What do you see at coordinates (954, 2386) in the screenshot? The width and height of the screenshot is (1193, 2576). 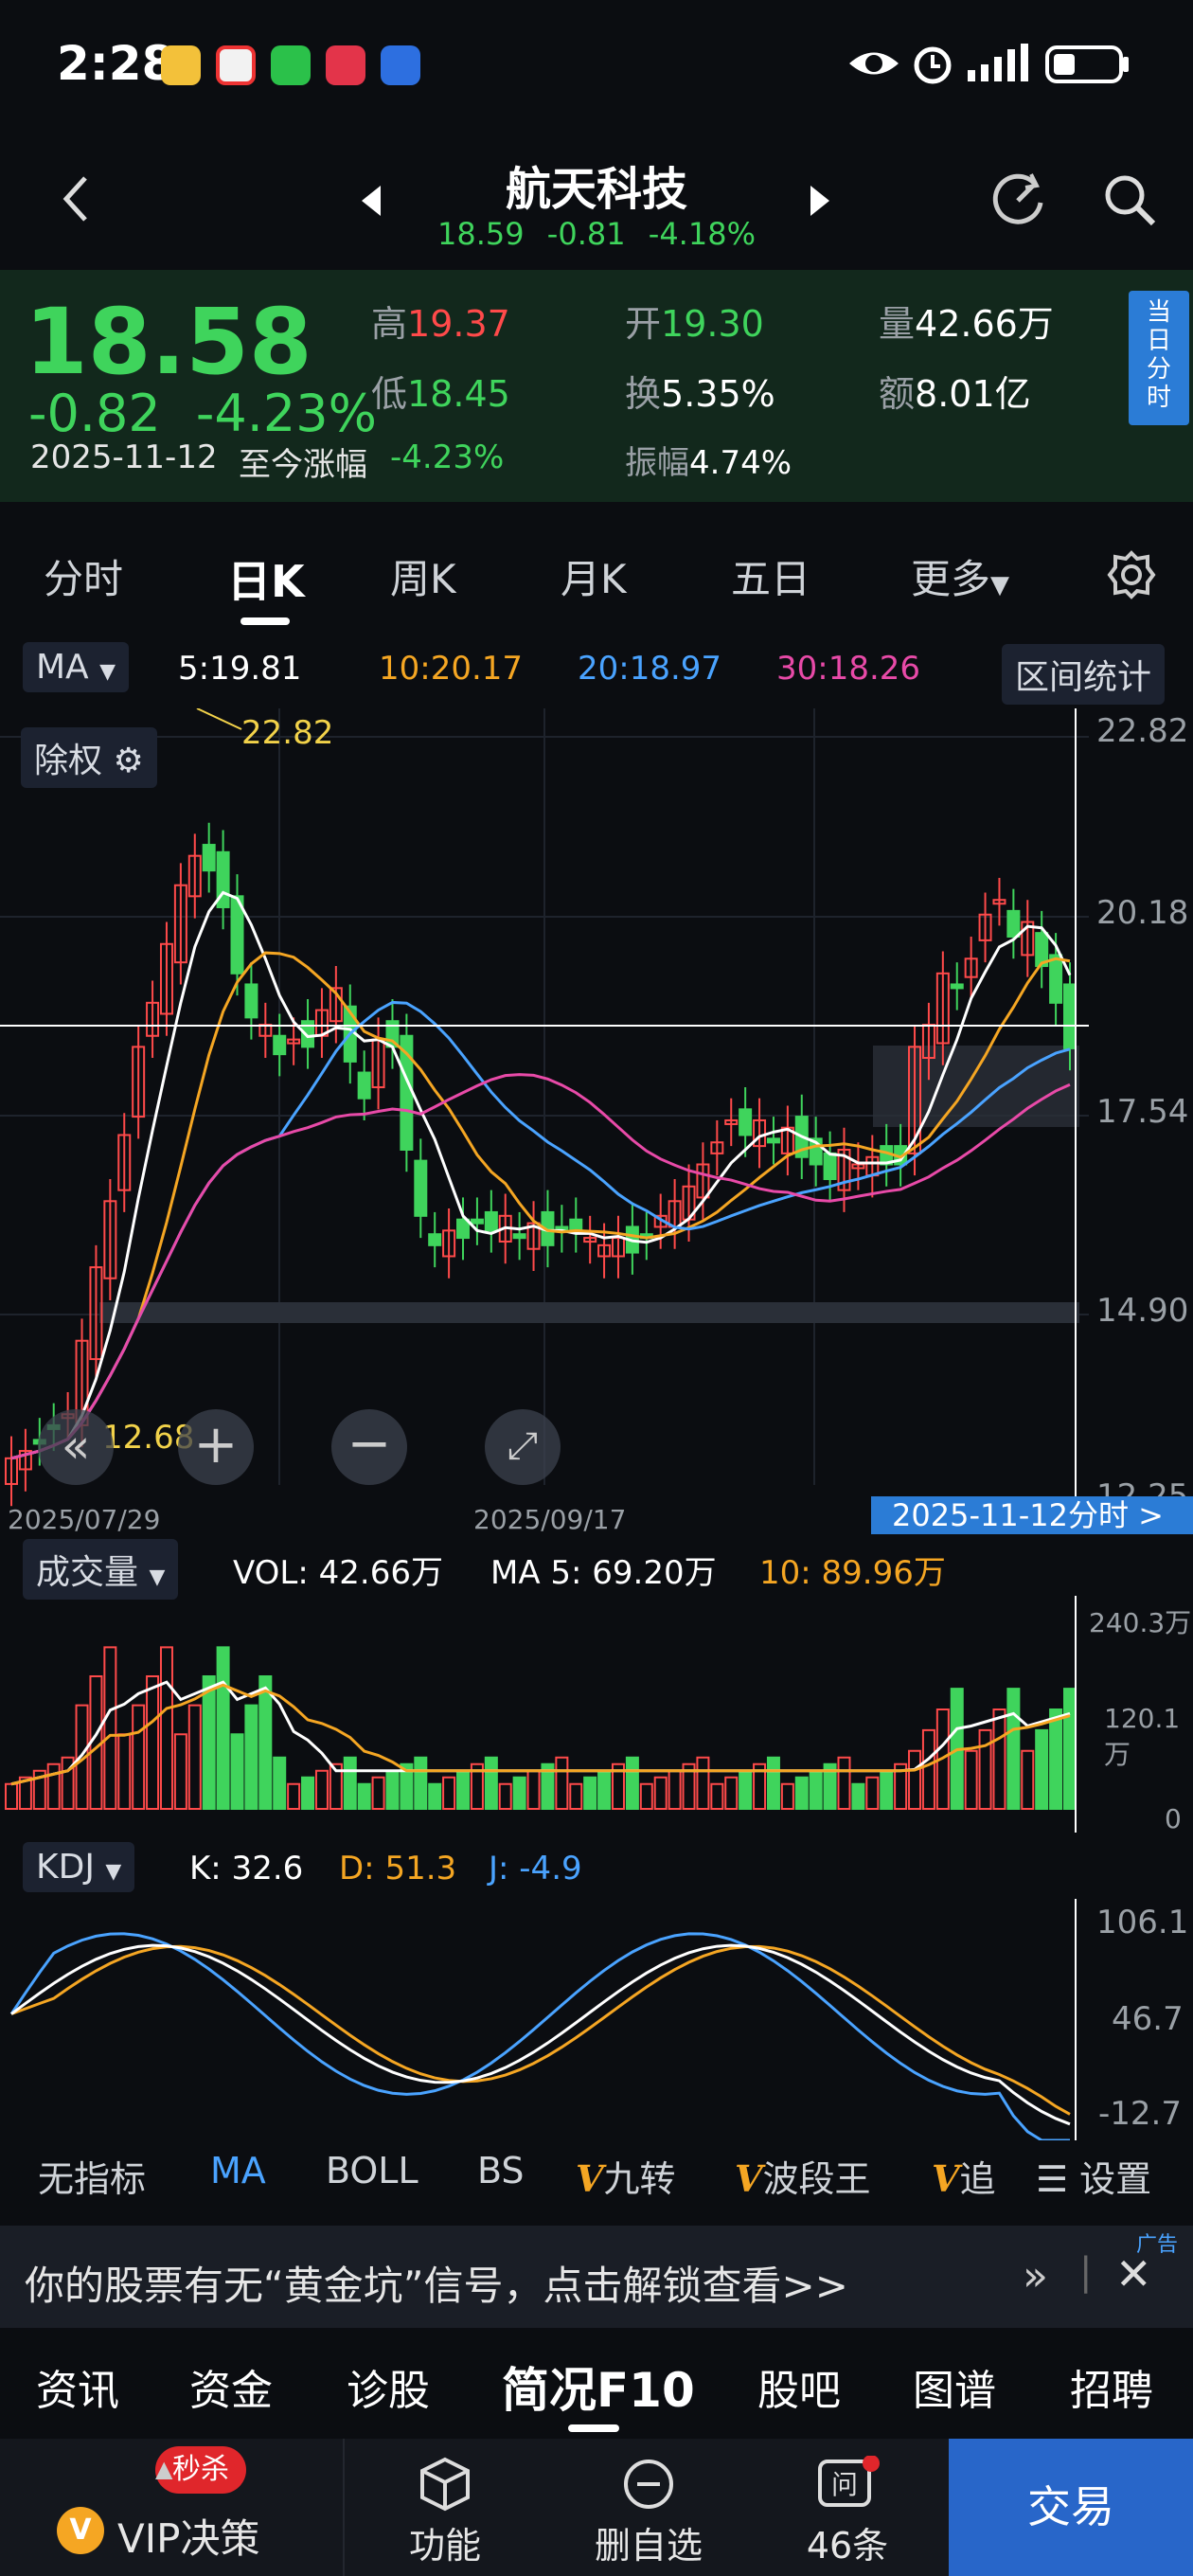 I see `subtab-graph: 图谱` at bounding box center [954, 2386].